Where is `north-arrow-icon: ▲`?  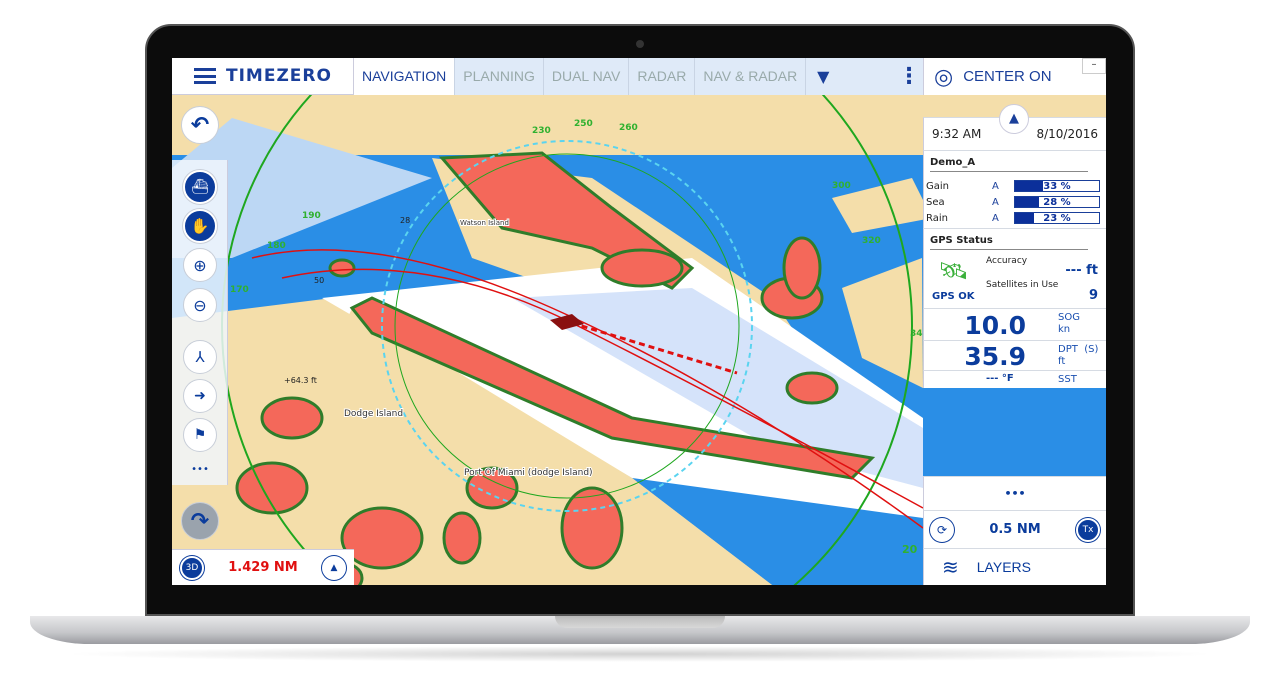
north-arrow-icon: ▲ is located at coordinates (334, 567).